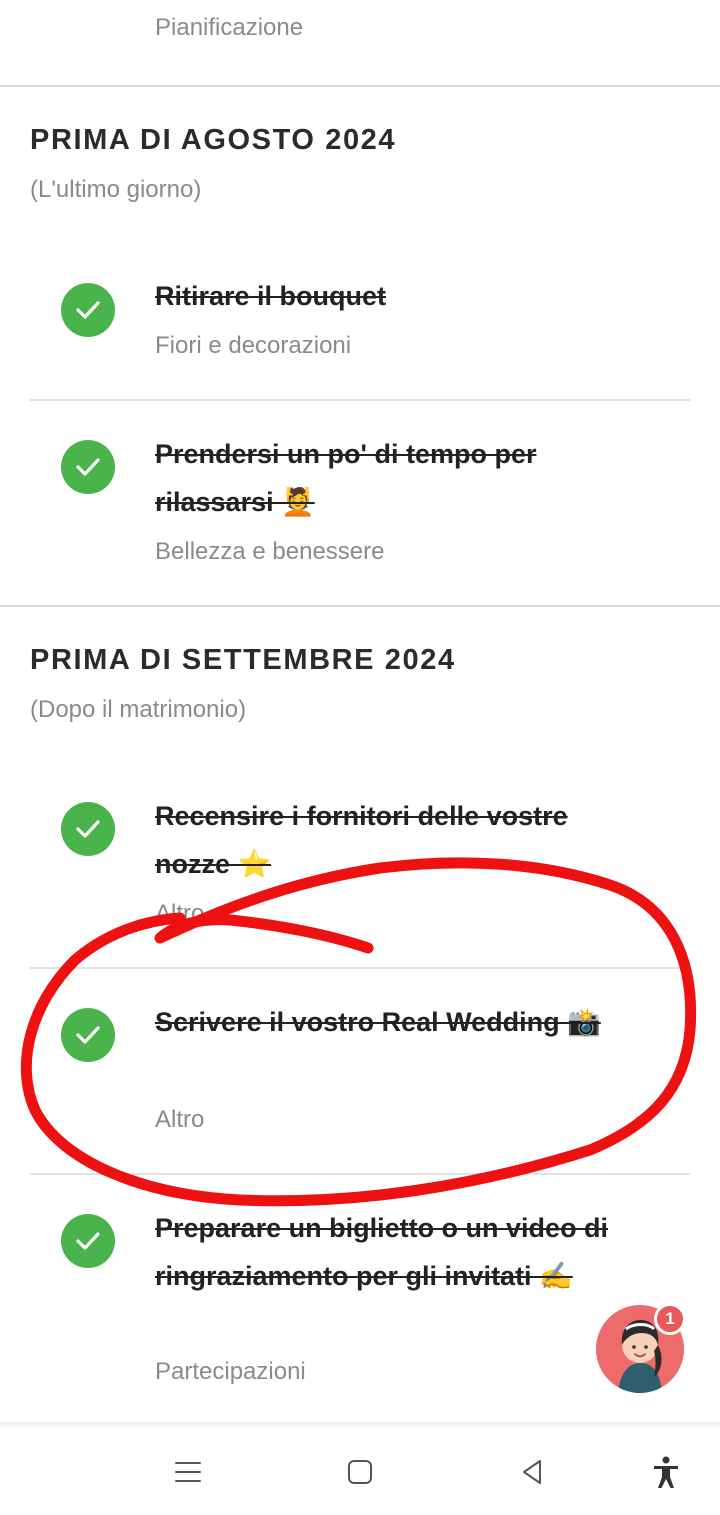 This screenshot has height=1515, width=720. What do you see at coordinates (230, 1371) in the screenshot?
I see `task-category: Partecipazioni` at bounding box center [230, 1371].